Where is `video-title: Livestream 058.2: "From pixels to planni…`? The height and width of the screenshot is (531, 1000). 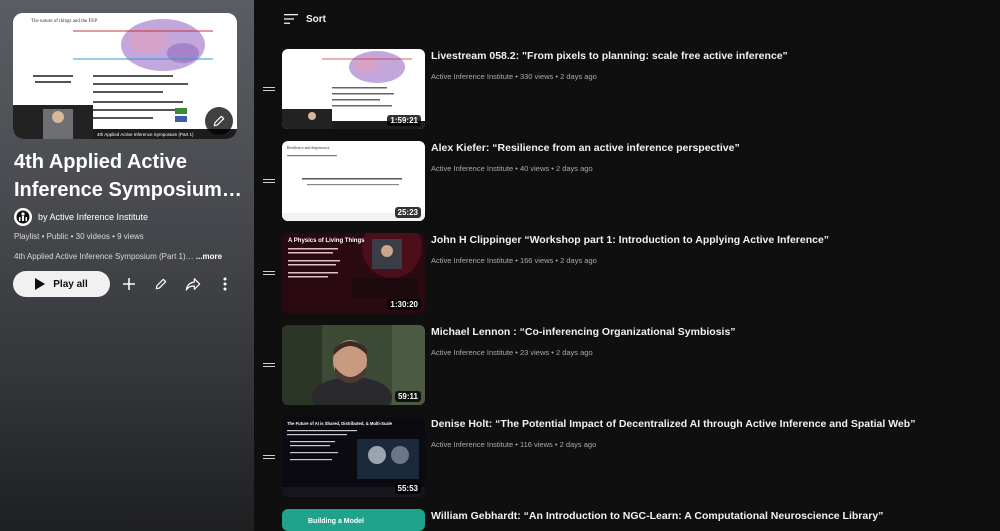
video-title: Livestream 058.2: "From pixels to planni… is located at coordinates (609, 56).